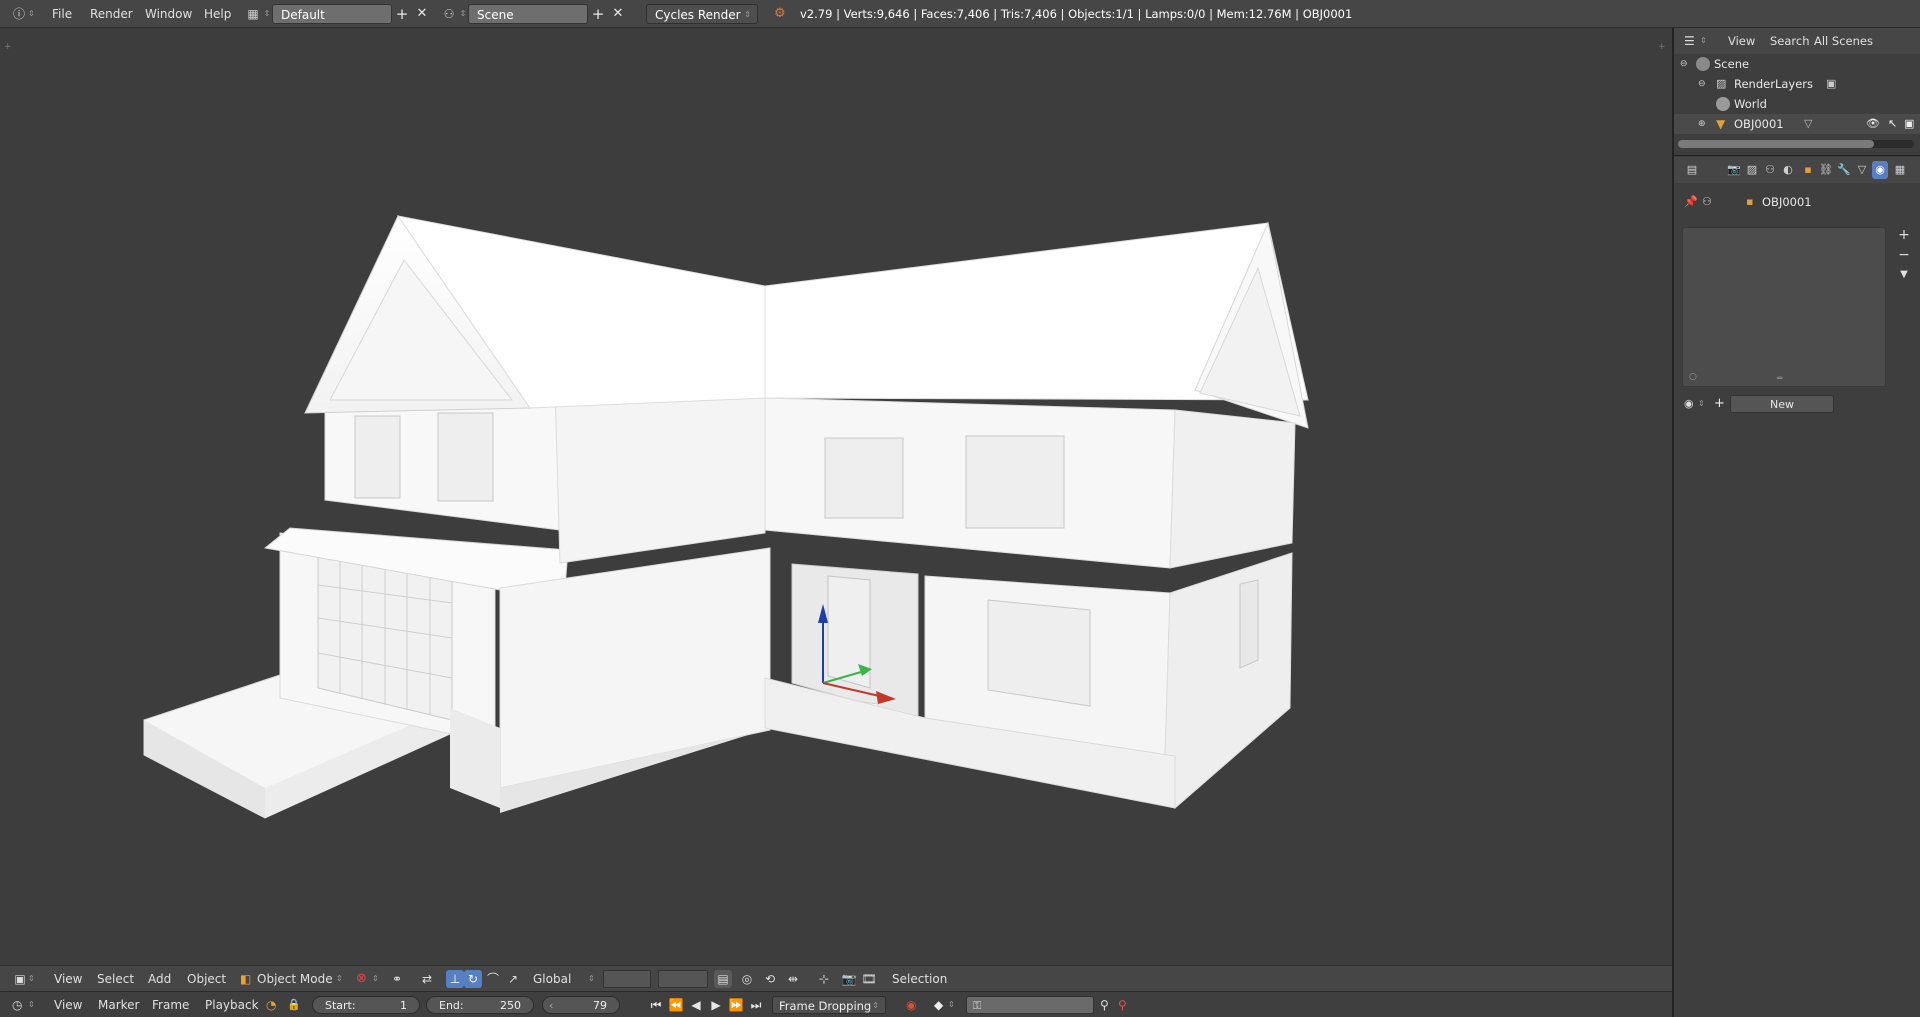  What do you see at coordinates (118, 1004) in the screenshot?
I see `marker-menu: Marker` at bounding box center [118, 1004].